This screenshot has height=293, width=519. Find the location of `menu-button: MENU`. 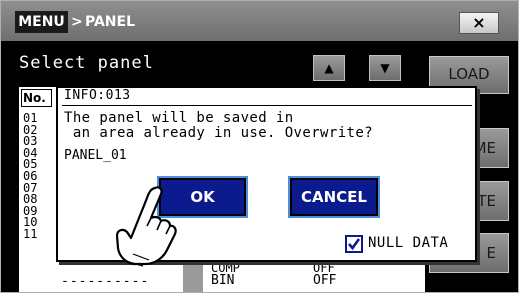

menu-button: MENU is located at coordinates (41, 22).